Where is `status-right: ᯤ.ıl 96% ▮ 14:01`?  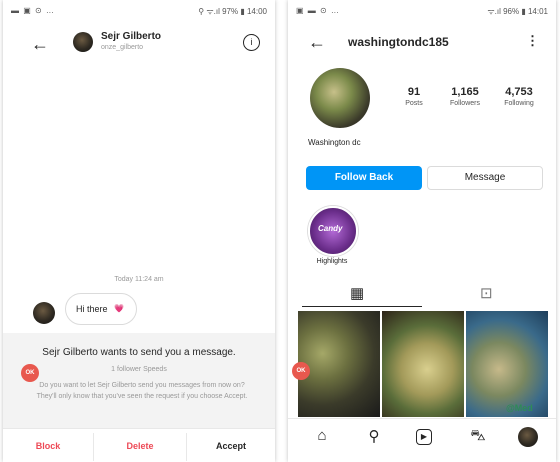 status-right: ᯤ.ıl 96% ▮ 14:01 is located at coordinates (517, 11).